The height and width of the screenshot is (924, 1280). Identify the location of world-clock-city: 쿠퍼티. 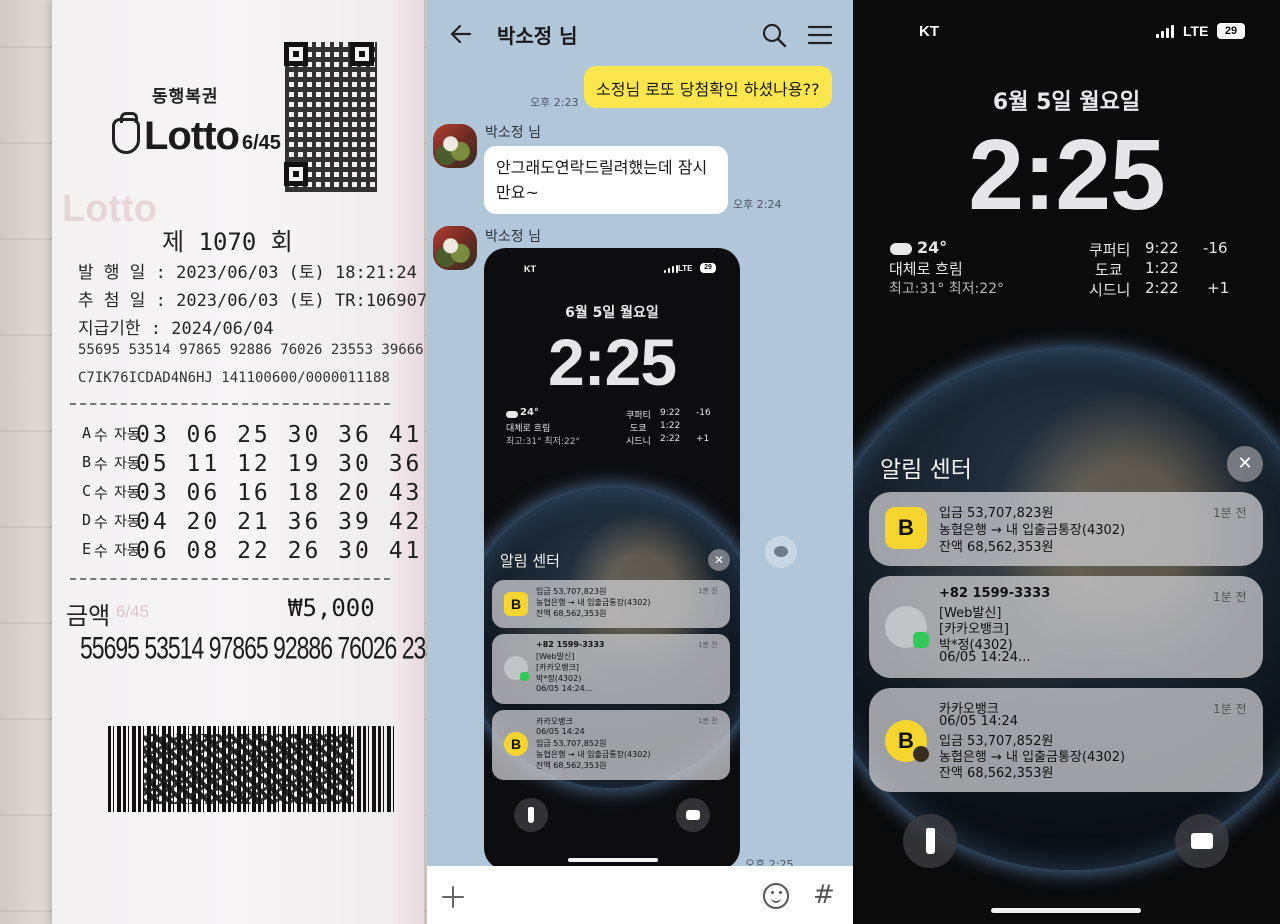
(638, 416).